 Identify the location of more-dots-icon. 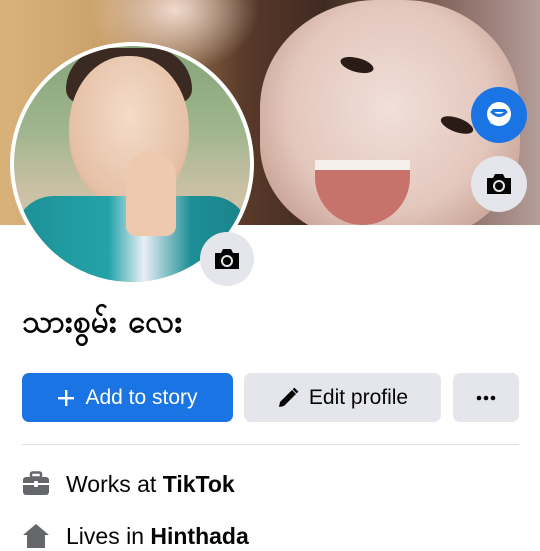
(486, 398).